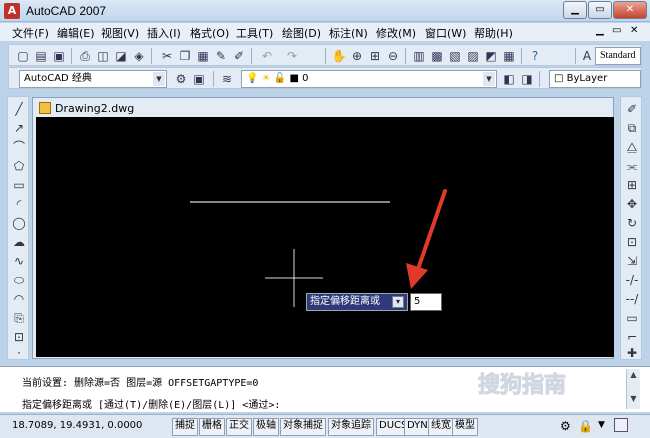  I want to click on undo-icon: ↶, so click(267, 56).